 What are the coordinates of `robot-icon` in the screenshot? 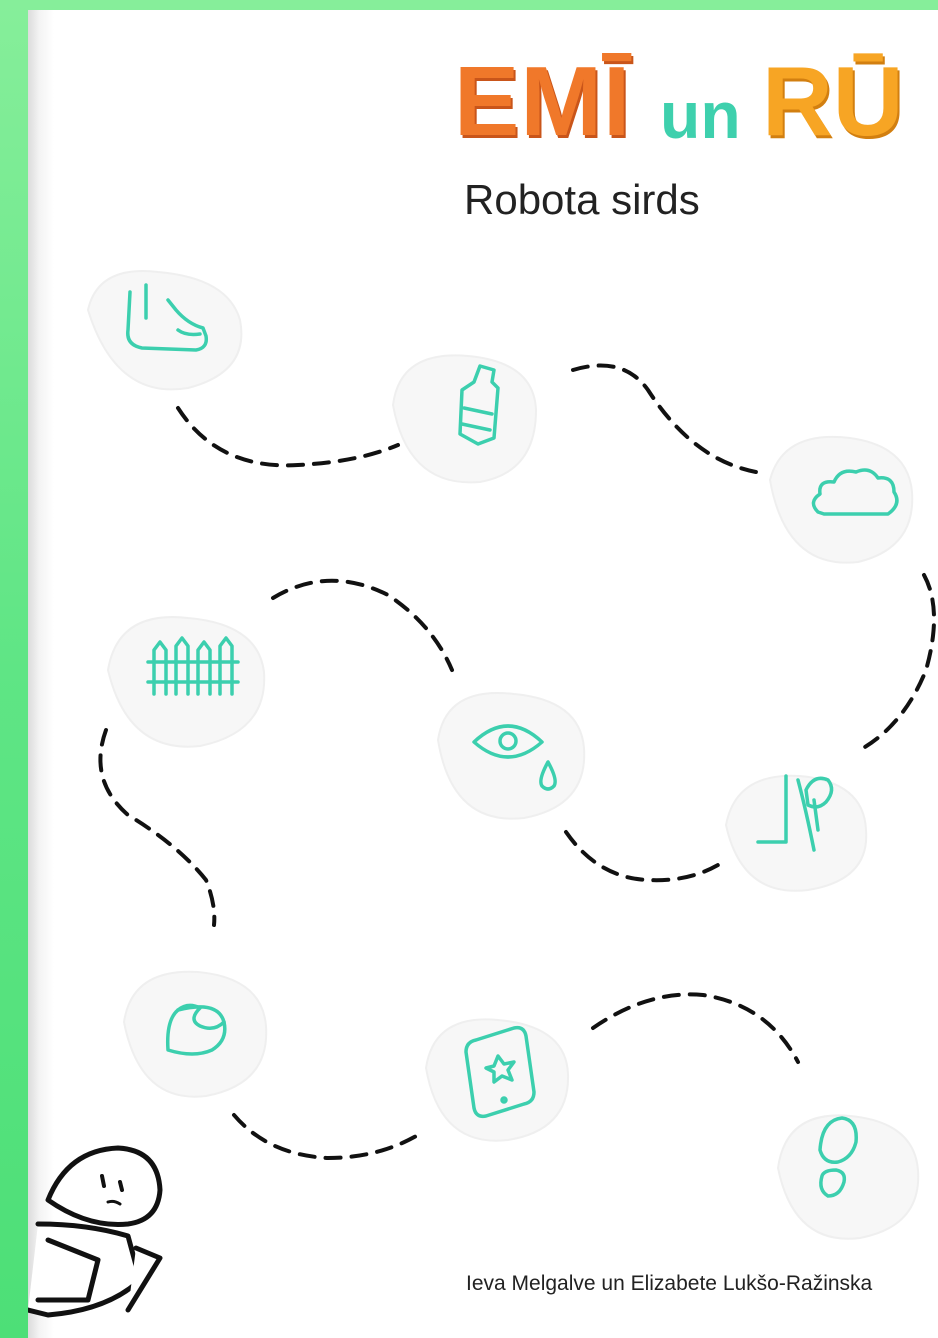 It's located at (95, 1231).